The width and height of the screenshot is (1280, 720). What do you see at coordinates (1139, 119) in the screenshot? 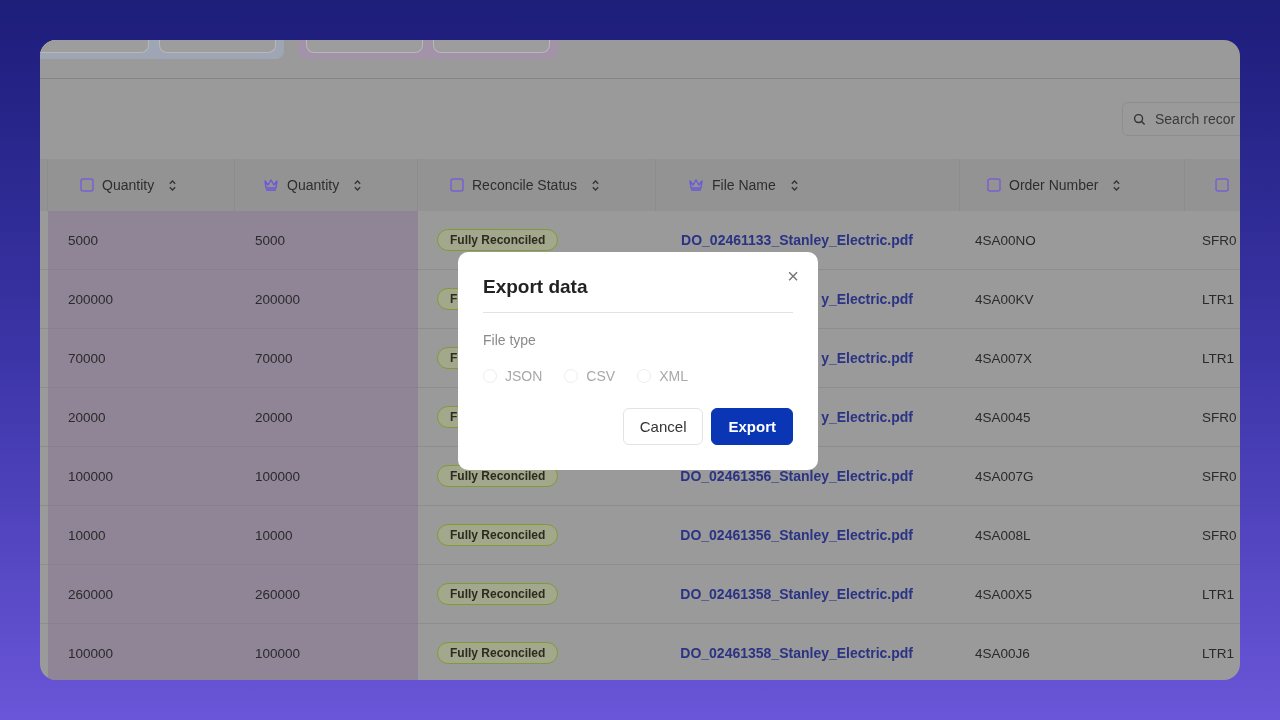
I see `search-icon` at bounding box center [1139, 119].